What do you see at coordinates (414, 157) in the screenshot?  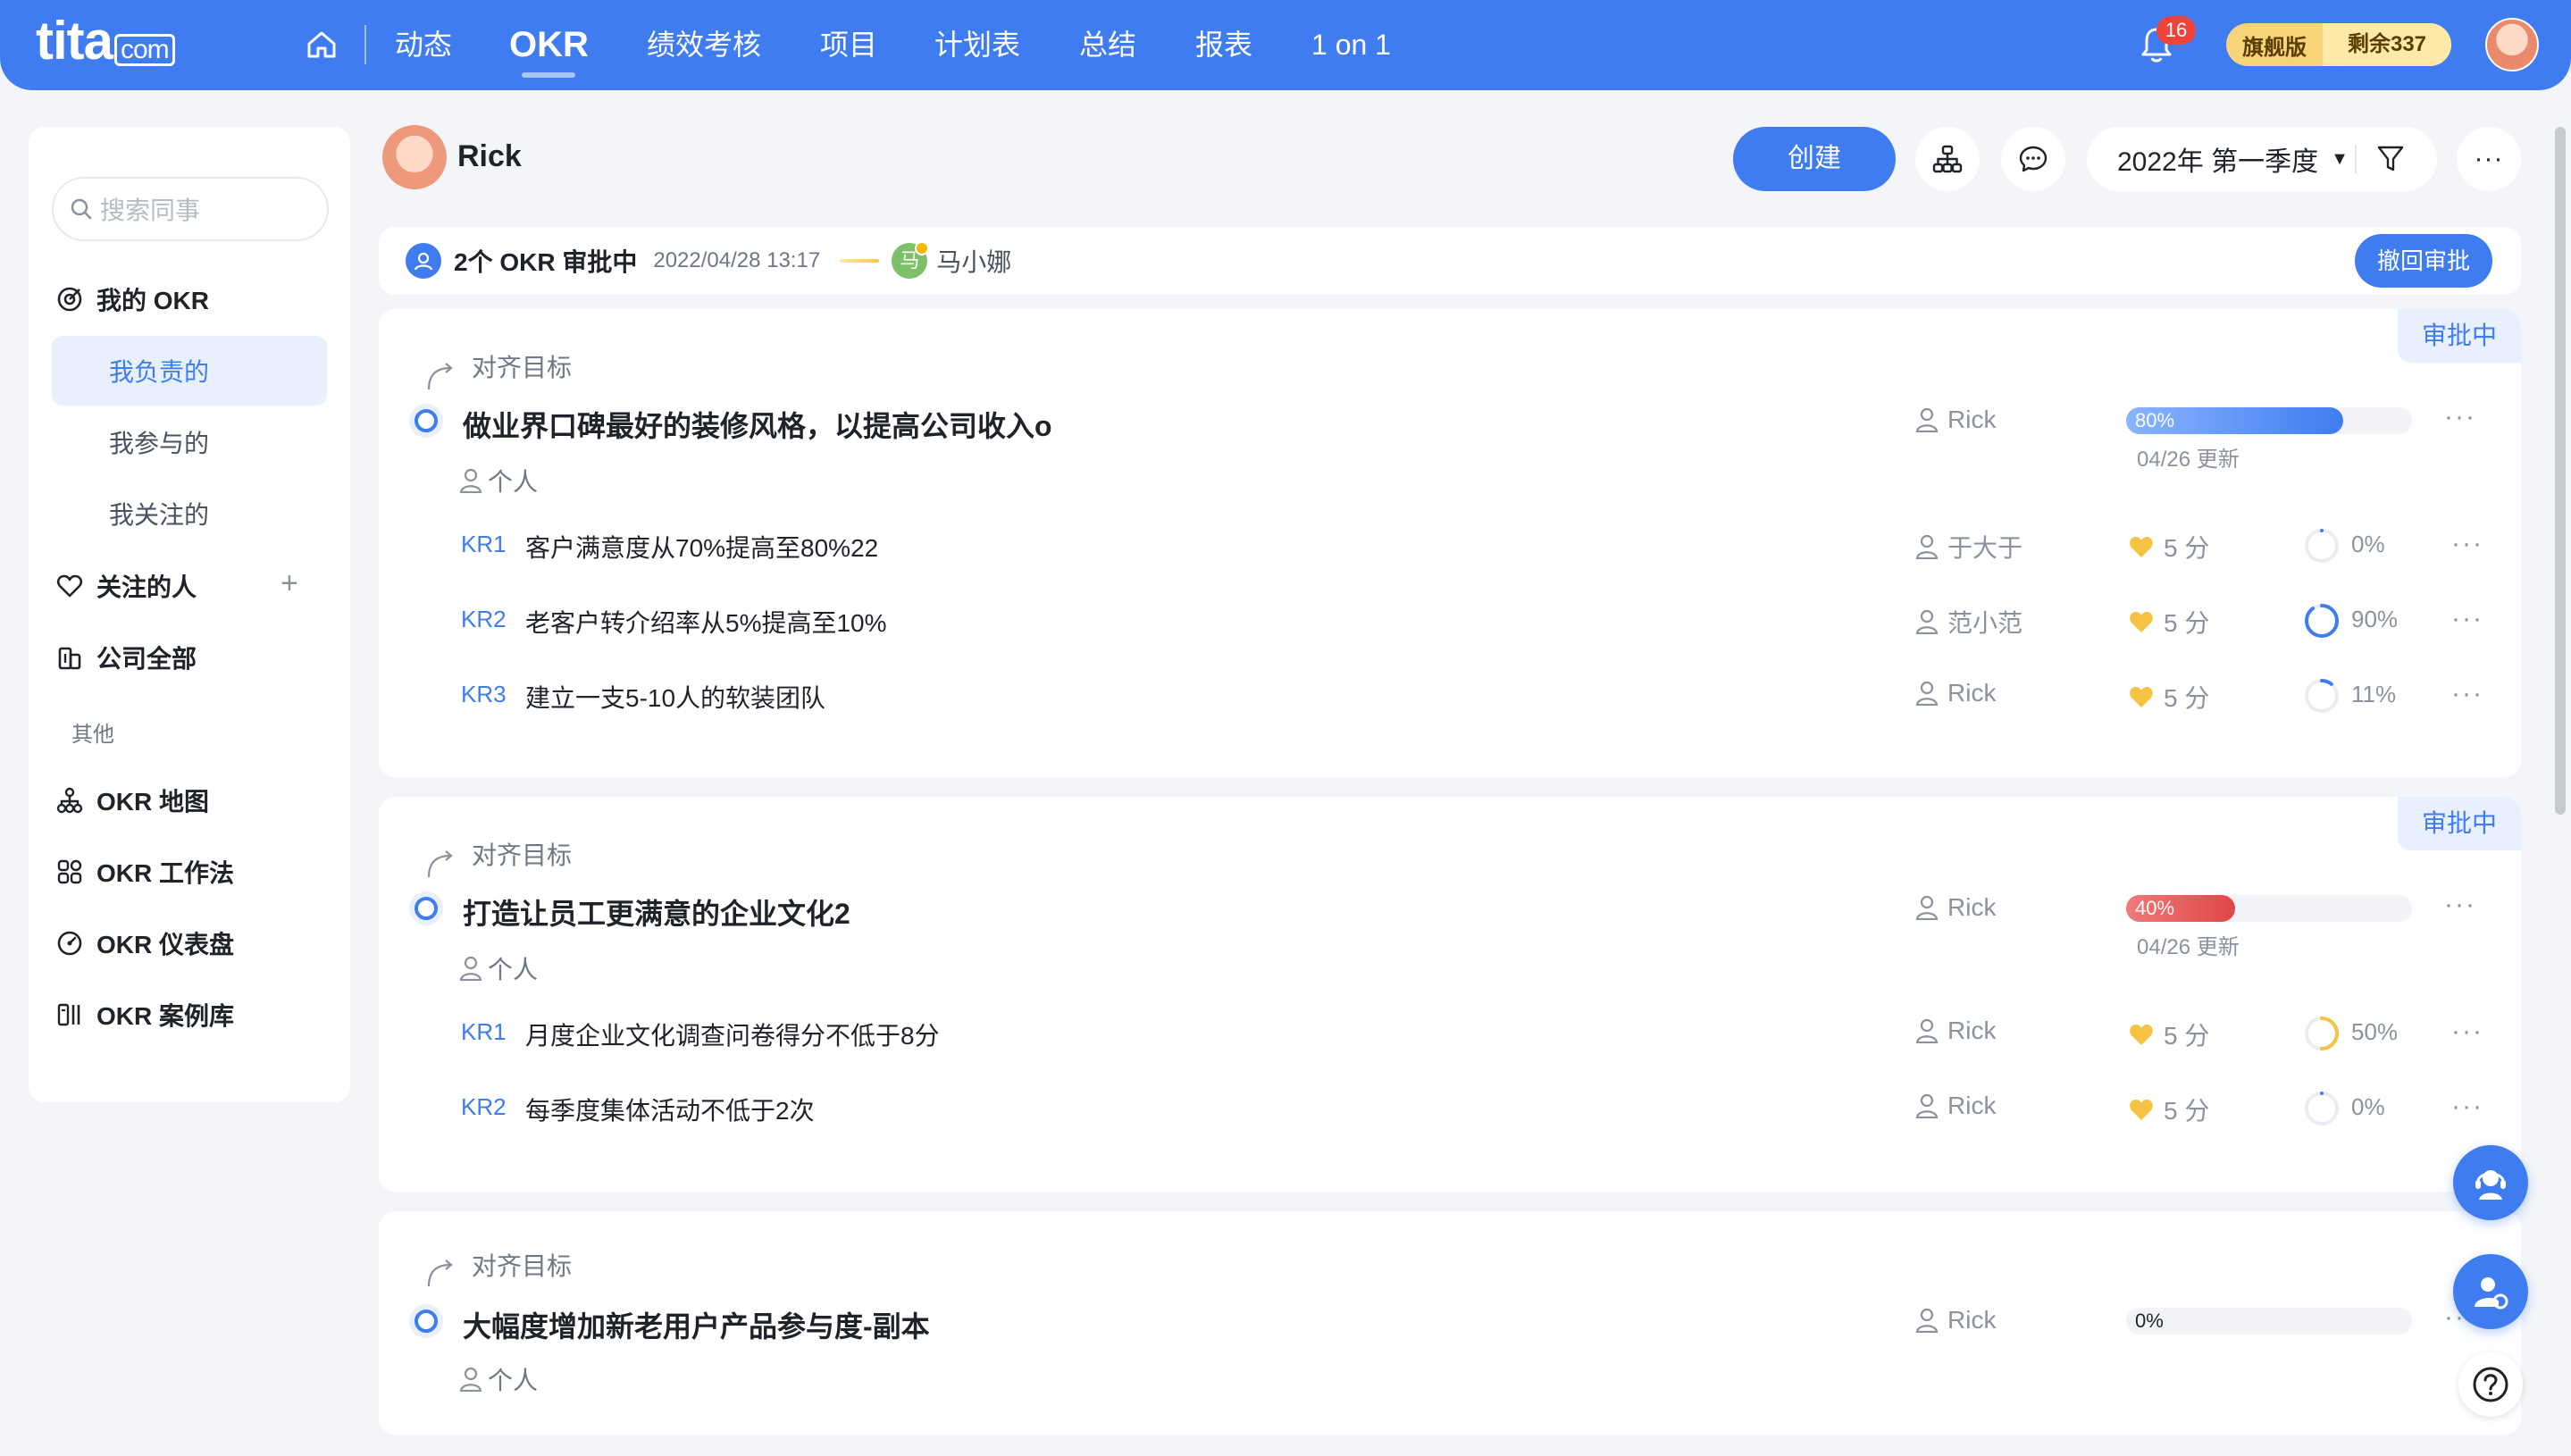 I see `user-avatar` at bounding box center [414, 157].